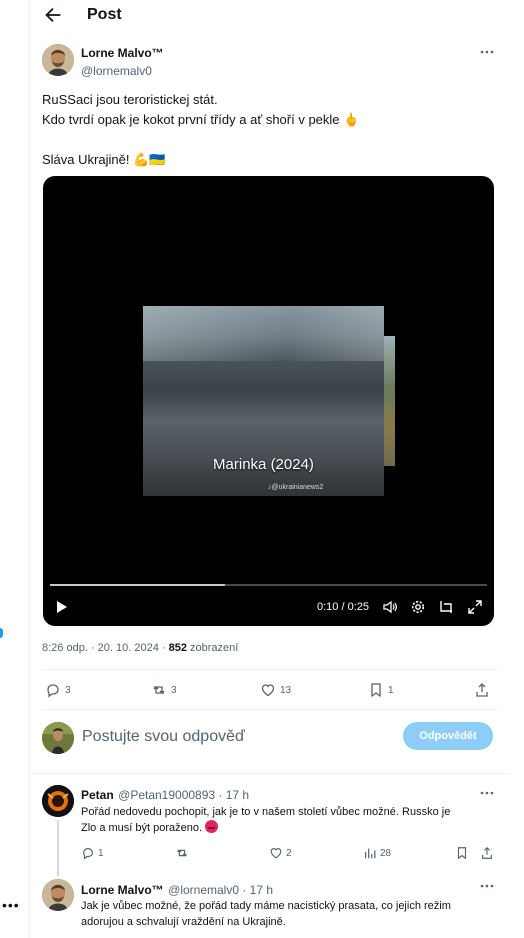  Describe the element at coordinates (122, 890) in the screenshot. I see `reply-author-name: Lorne Malvo™` at that location.